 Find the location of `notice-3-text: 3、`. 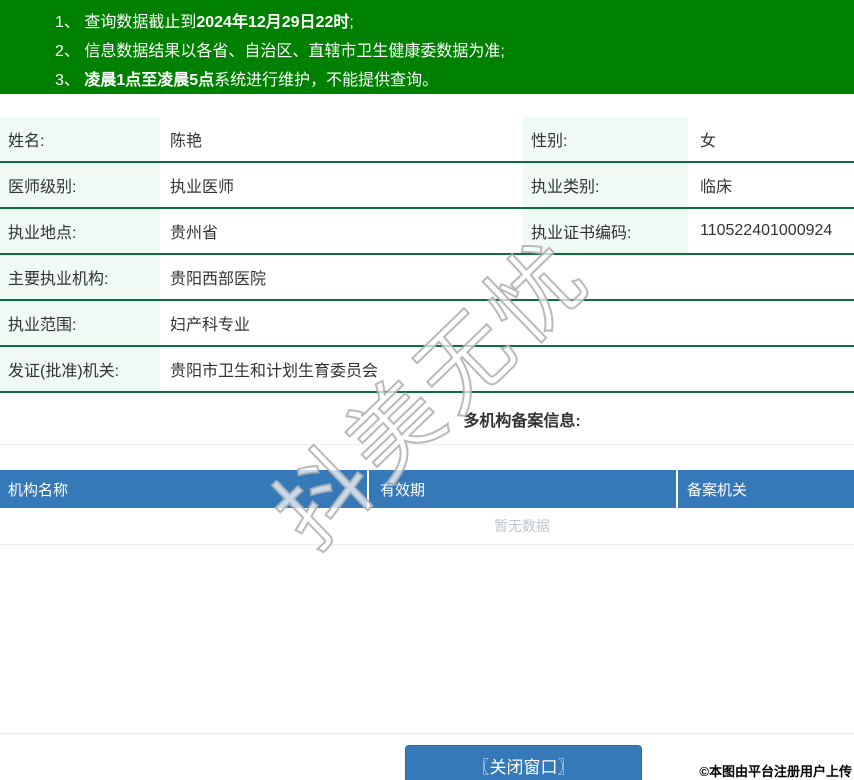

notice-3-text: 3、 is located at coordinates (70, 80).